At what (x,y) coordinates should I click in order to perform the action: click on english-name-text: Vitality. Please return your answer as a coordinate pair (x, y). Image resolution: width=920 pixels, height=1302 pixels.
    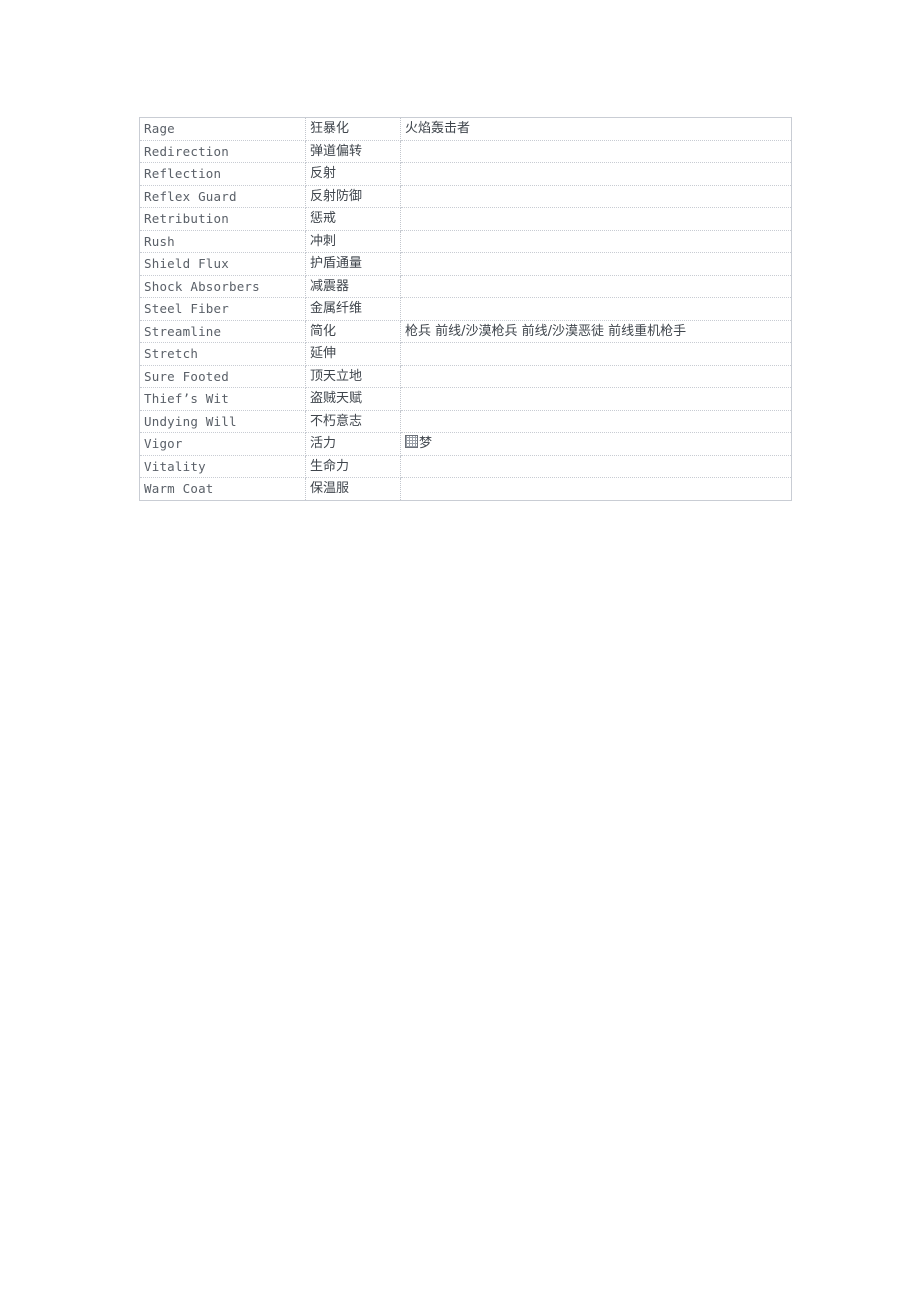
    Looking at the image, I should click on (175, 466).